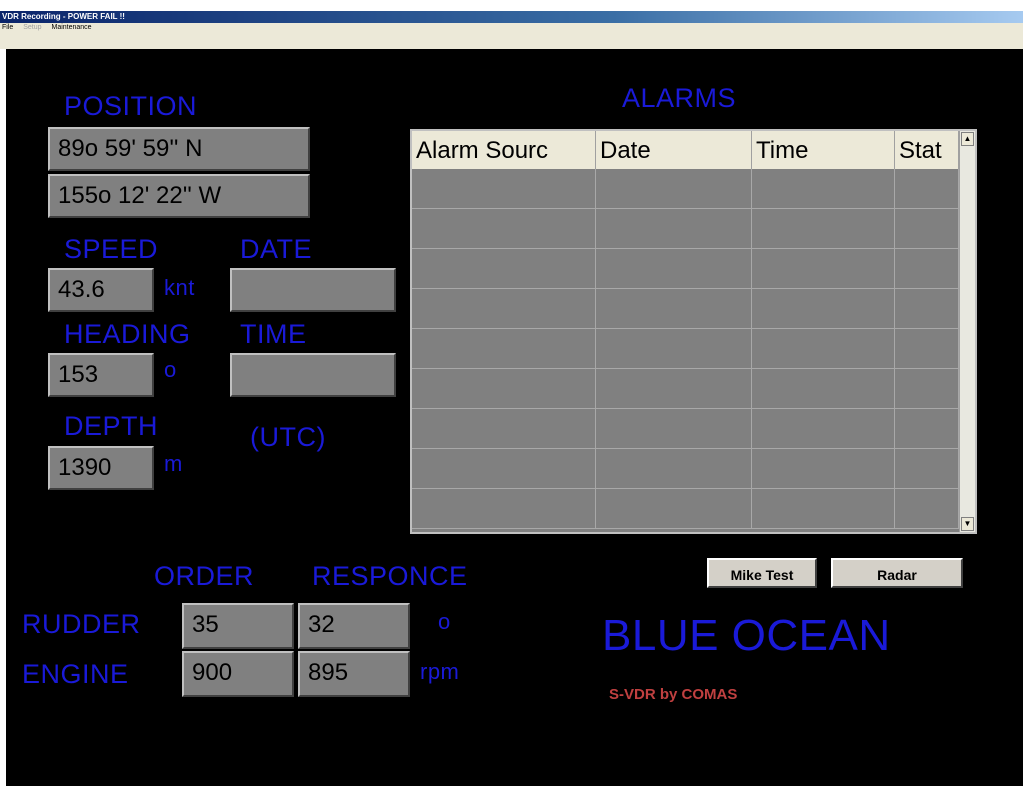  What do you see at coordinates (354, 674) in the screenshot?
I see `engine-response-field: 895` at bounding box center [354, 674].